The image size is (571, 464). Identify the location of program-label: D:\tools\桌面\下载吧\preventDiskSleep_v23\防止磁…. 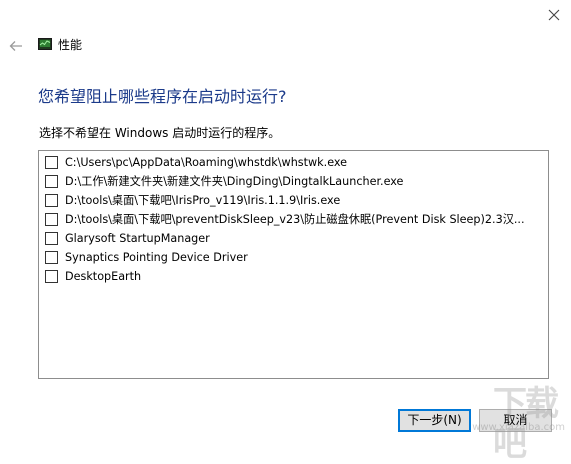
(295, 219).